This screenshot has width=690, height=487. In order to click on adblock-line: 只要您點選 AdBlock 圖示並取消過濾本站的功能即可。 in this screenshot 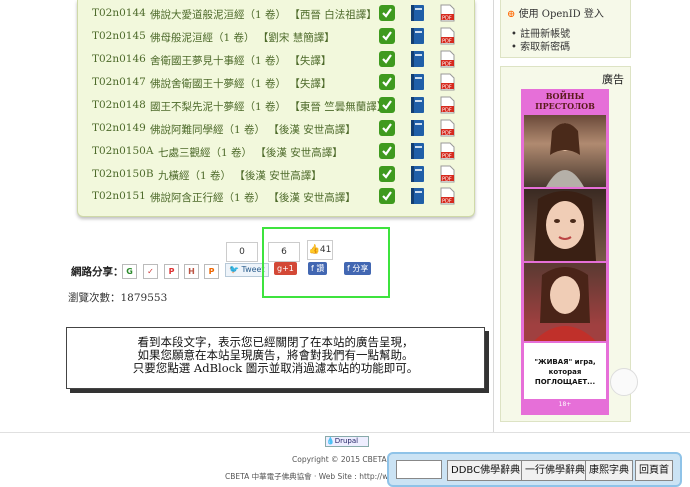, I will do `click(275, 368)`.